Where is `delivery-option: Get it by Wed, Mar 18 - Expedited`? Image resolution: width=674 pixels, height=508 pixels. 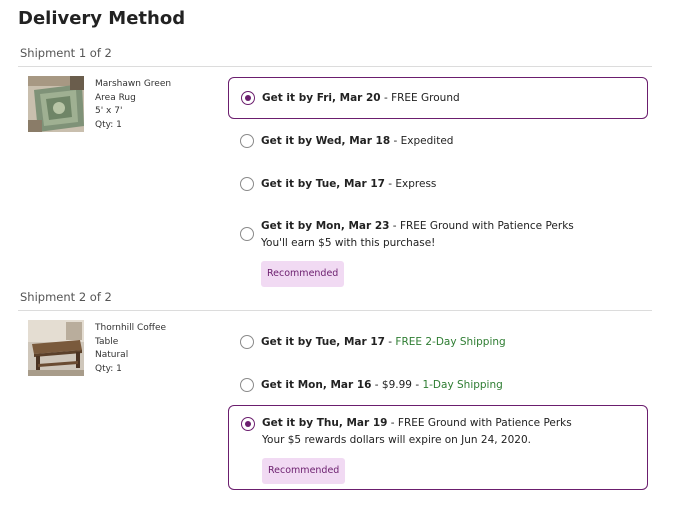 delivery-option: Get it by Wed, Mar 18 - Expedited is located at coordinates (438, 141).